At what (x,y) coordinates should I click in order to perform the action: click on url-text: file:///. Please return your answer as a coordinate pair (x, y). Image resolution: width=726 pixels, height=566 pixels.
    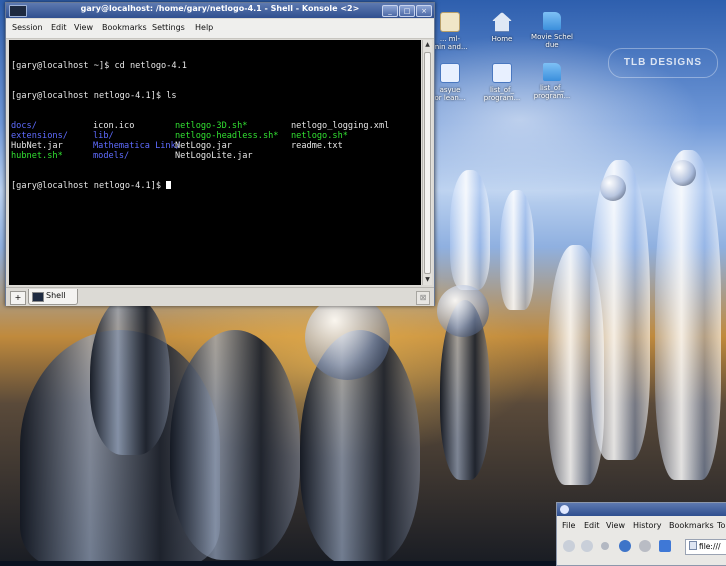
    Looking at the image, I should click on (710, 546).